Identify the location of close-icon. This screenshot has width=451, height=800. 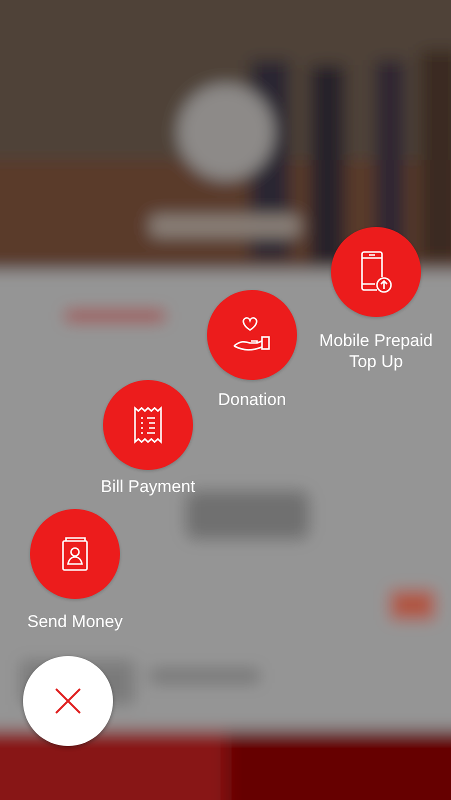
(68, 701).